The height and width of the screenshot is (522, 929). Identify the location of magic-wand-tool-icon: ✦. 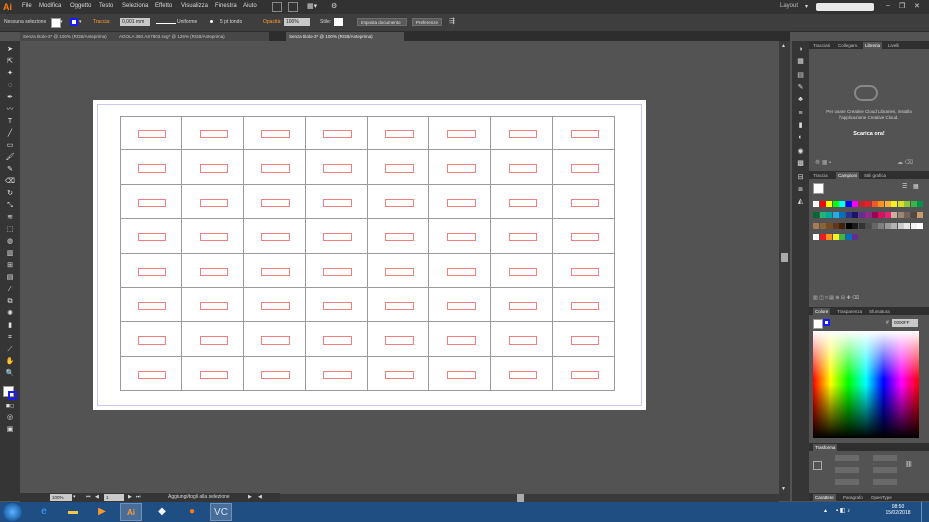
(10, 74).